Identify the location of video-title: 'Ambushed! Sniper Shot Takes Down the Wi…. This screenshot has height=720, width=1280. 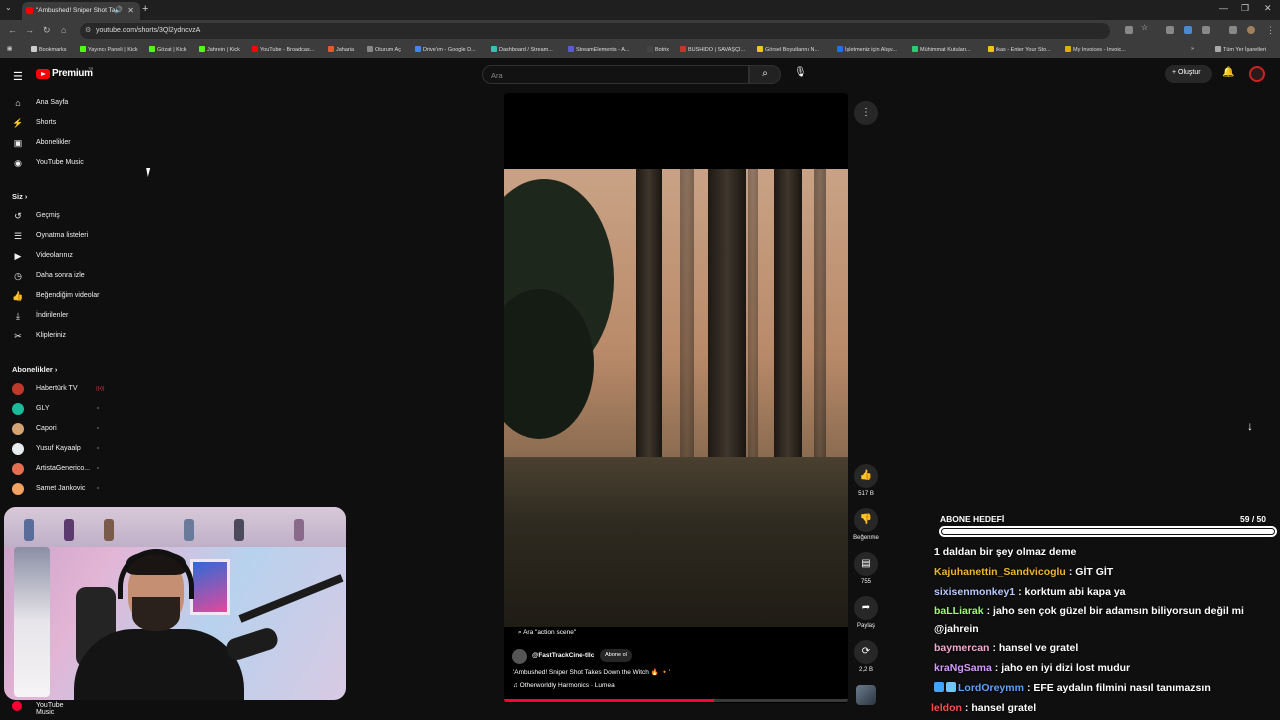
(591, 672).